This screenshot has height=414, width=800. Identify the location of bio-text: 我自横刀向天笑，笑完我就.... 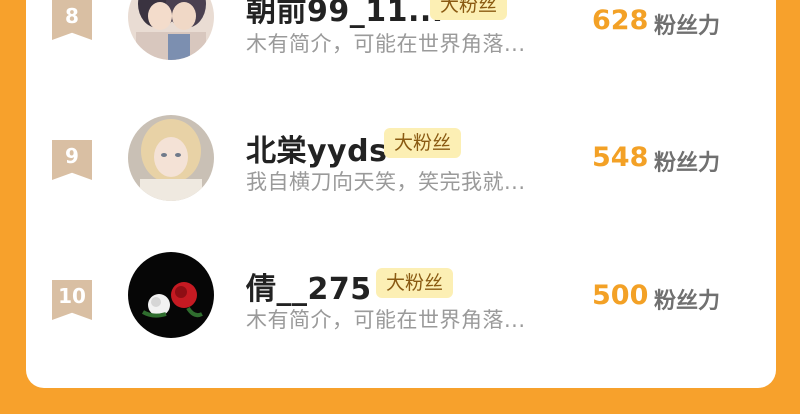
(386, 182).